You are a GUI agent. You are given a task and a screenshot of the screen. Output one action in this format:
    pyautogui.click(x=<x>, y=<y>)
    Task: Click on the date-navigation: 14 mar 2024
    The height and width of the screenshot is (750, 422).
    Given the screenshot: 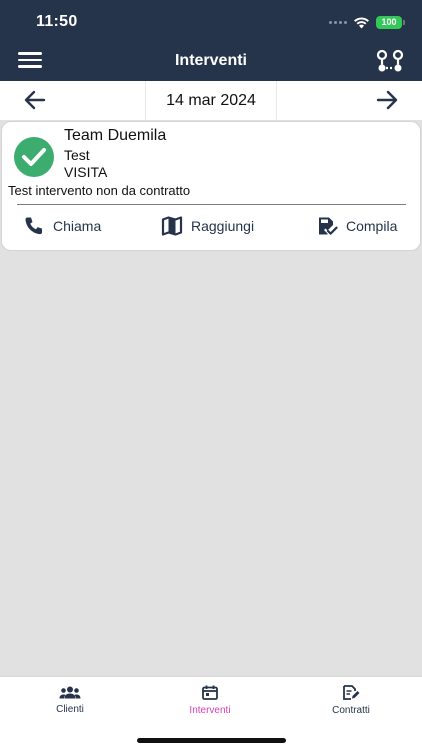 What is the action you would take?
    pyautogui.click(x=211, y=100)
    